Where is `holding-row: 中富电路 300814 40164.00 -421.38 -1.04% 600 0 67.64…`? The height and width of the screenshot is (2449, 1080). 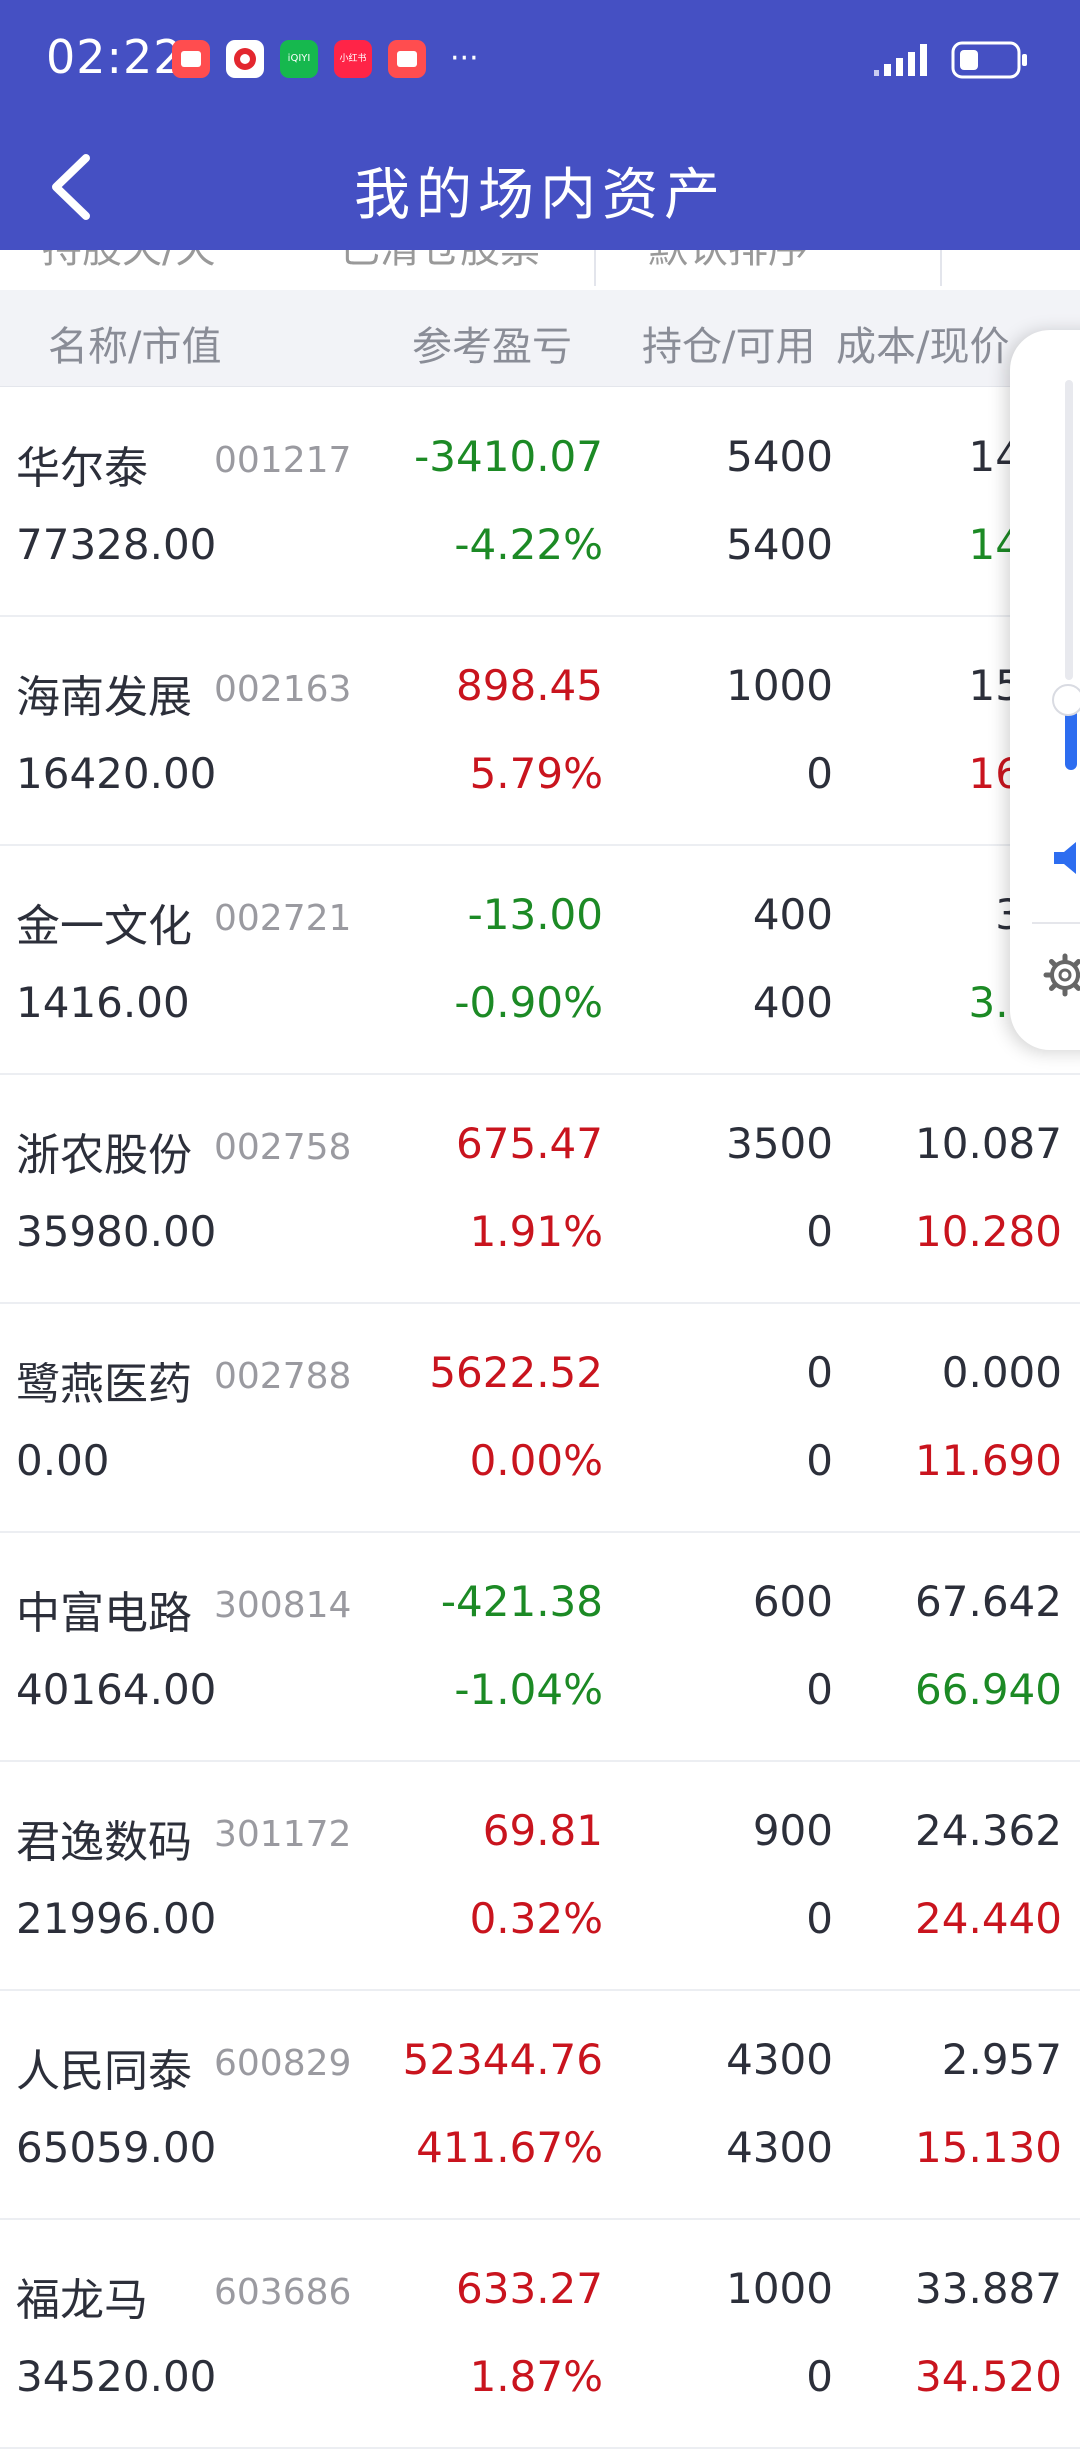 holding-row: 中富电路 300814 40164.00 -421.38 -1.04% 600 0 67.64… is located at coordinates (540, 1647).